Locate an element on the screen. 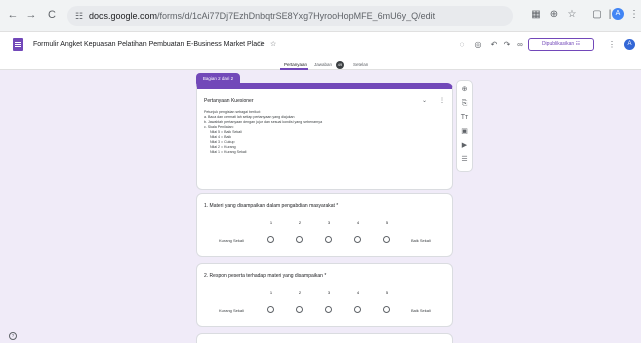 The width and height of the screenshot is (641, 343). help-icon: ? is located at coordinates (13, 336).